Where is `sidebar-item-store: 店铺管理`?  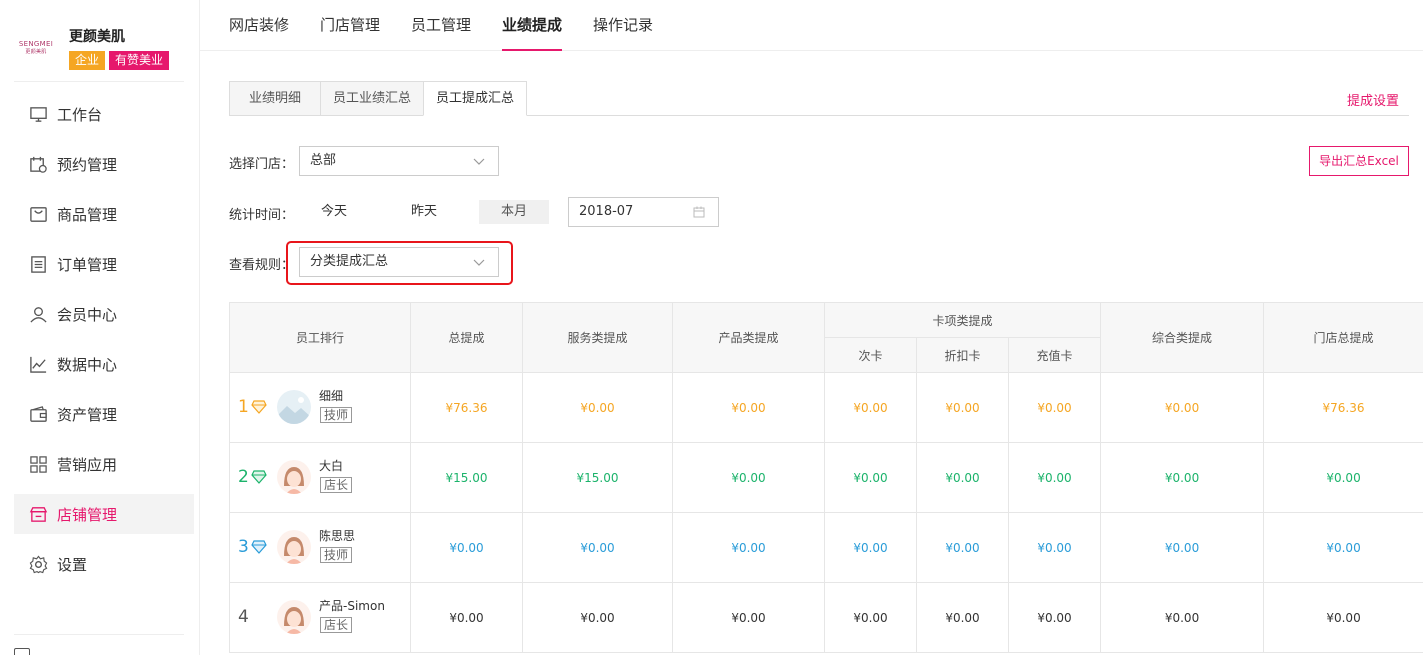
sidebar-item-store: 店铺管理 is located at coordinates (104, 514).